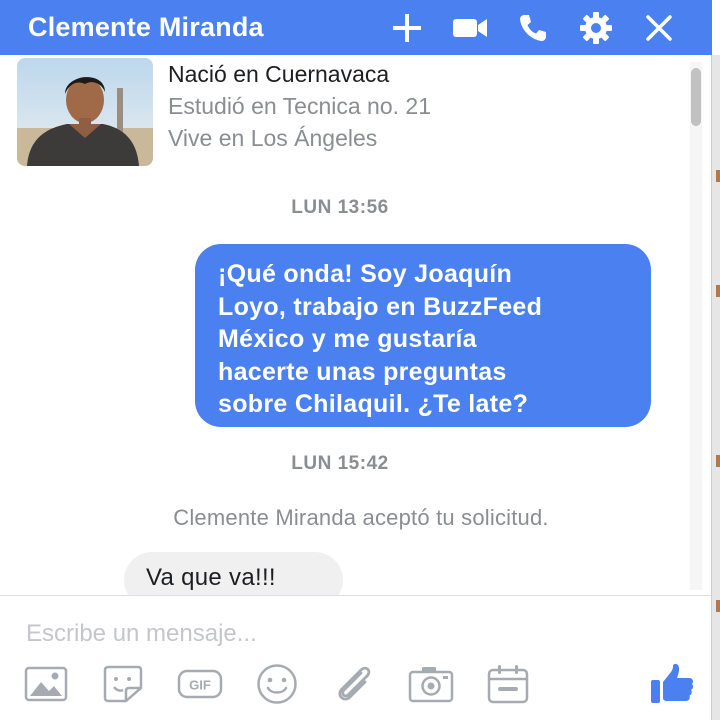 This screenshot has height=720, width=720. Describe the element at coordinates (696, 326) in the screenshot. I see `message-scrollbar` at that location.